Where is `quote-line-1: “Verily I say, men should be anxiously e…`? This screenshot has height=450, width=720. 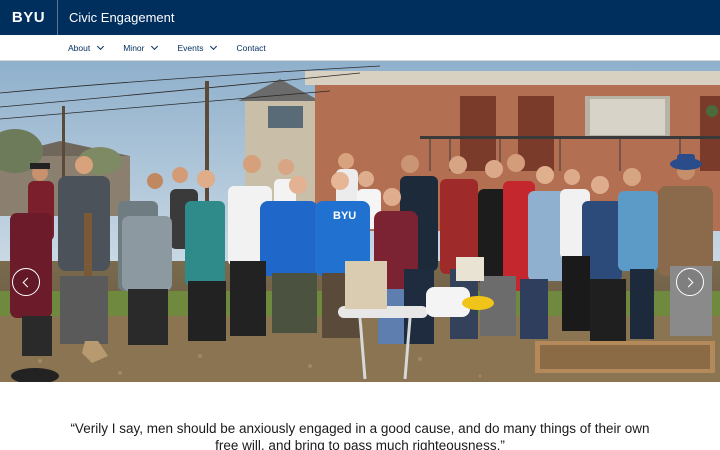 quote-line-1: “Verily I say, men should be anxiously e… is located at coordinates (360, 428).